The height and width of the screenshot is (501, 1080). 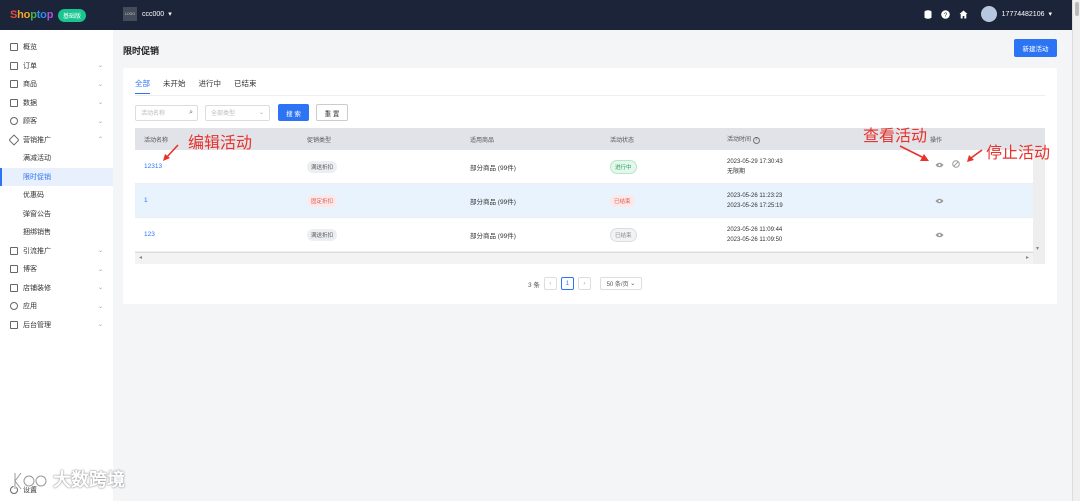 I want to click on activity-name-link: 123, so click(x=149, y=234).